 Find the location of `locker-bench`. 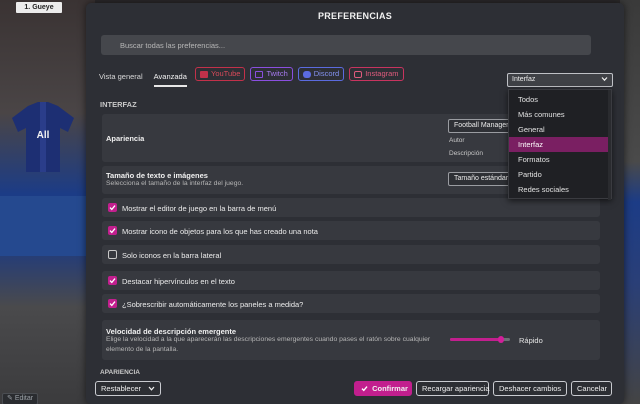

locker-bench is located at coordinates (47, 226).